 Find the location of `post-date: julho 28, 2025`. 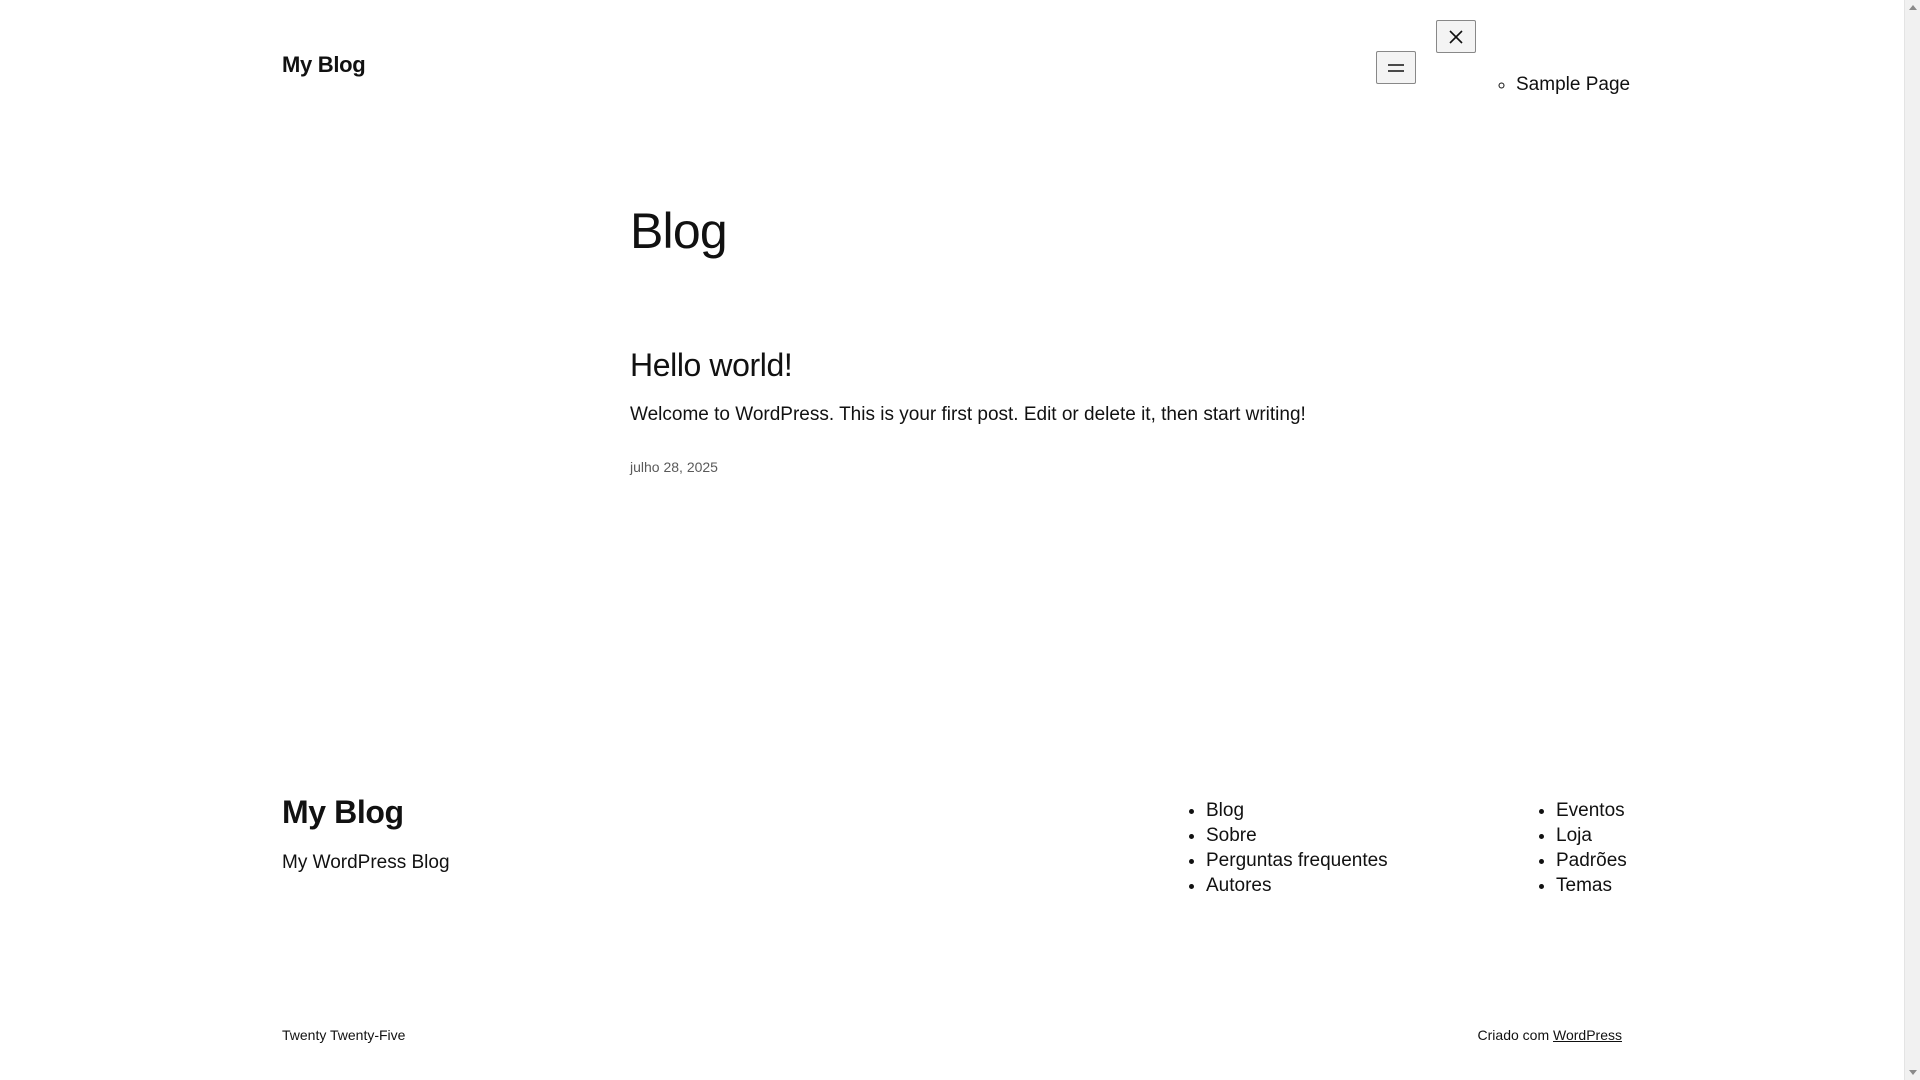

post-date: julho 28, 2025 is located at coordinates (674, 467).